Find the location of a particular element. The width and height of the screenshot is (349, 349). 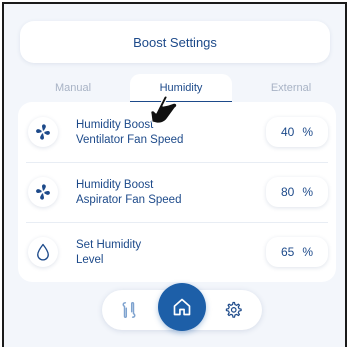

setting-label-line2: Ventilator Fan Speed is located at coordinates (130, 140).